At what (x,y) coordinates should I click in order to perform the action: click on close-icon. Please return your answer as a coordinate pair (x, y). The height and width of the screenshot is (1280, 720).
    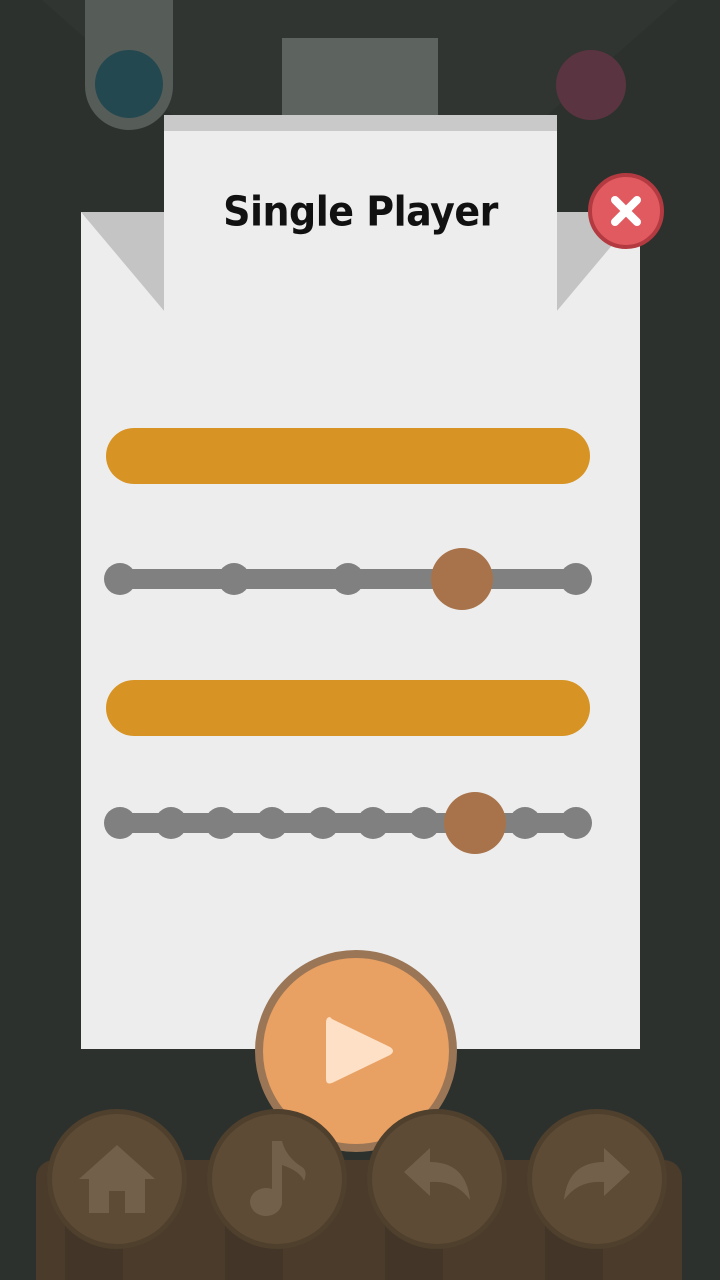
    Looking at the image, I should click on (626, 211).